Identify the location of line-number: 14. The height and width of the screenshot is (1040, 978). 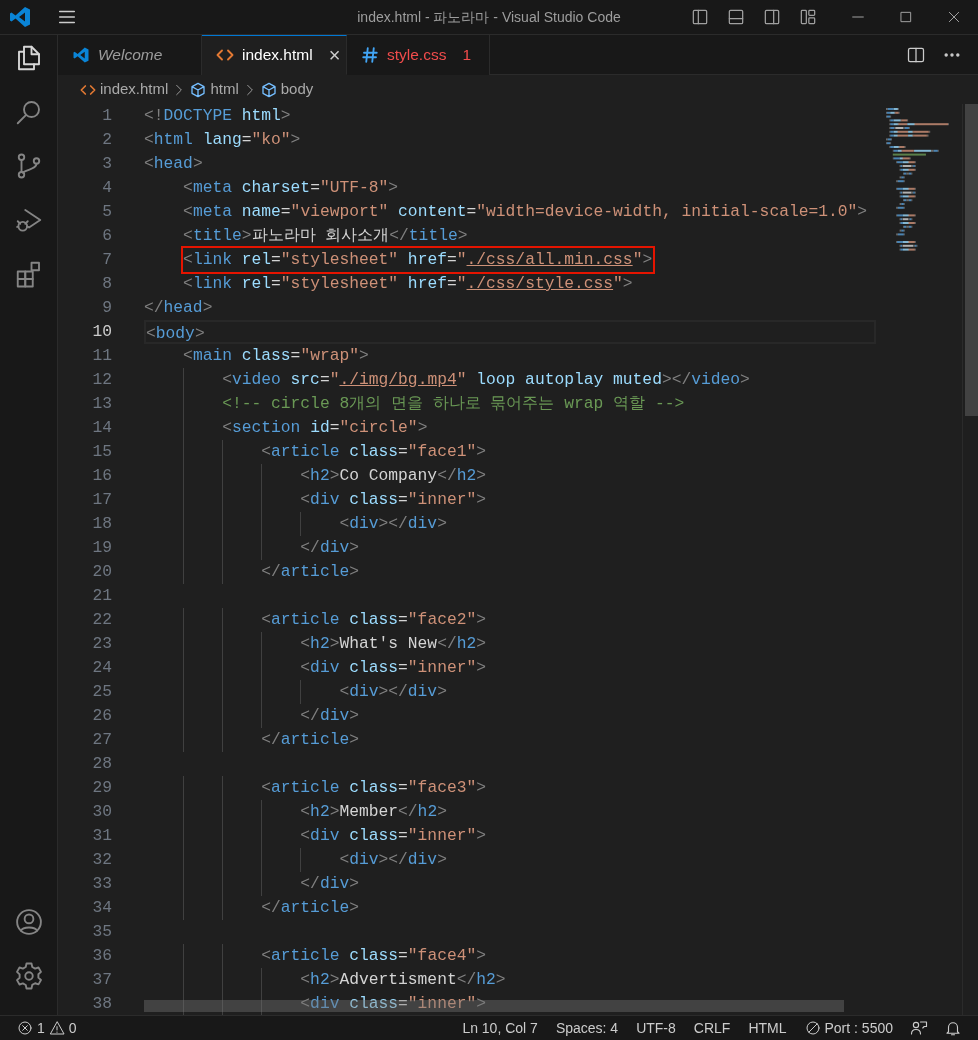
(101, 428).